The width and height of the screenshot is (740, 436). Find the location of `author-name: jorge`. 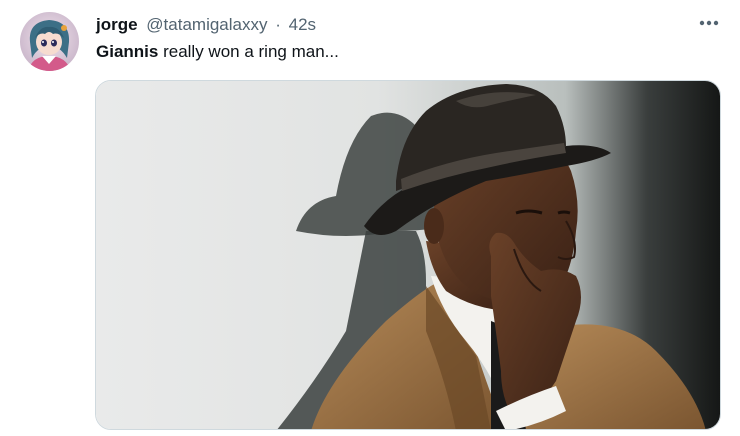

author-name: jorge is located at coordinates (117, 24).